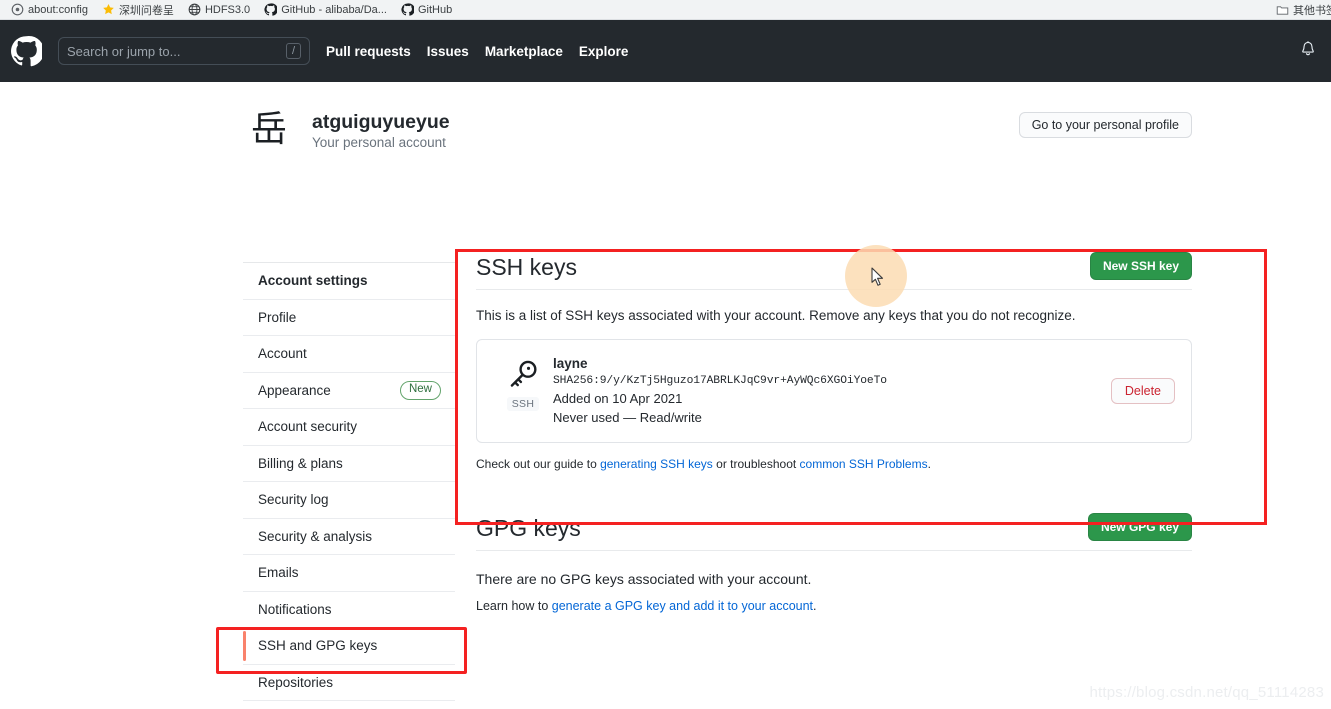 This screenshot has height=709, width=1331. Describe the element at coordinates (834, 271) in the screenshot. I see `ssh-keys-header: SSH keys New SSH key` at that location.